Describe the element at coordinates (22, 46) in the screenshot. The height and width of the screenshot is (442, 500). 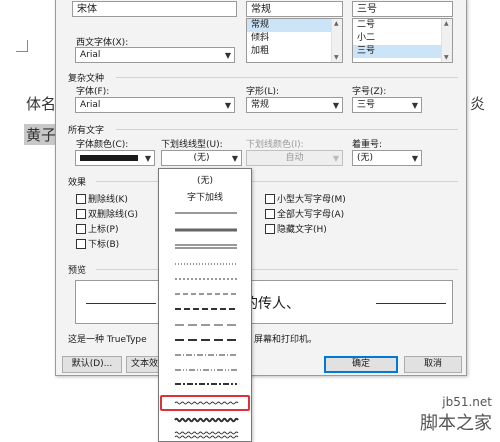
I see `margin-corner-mark` at that location.